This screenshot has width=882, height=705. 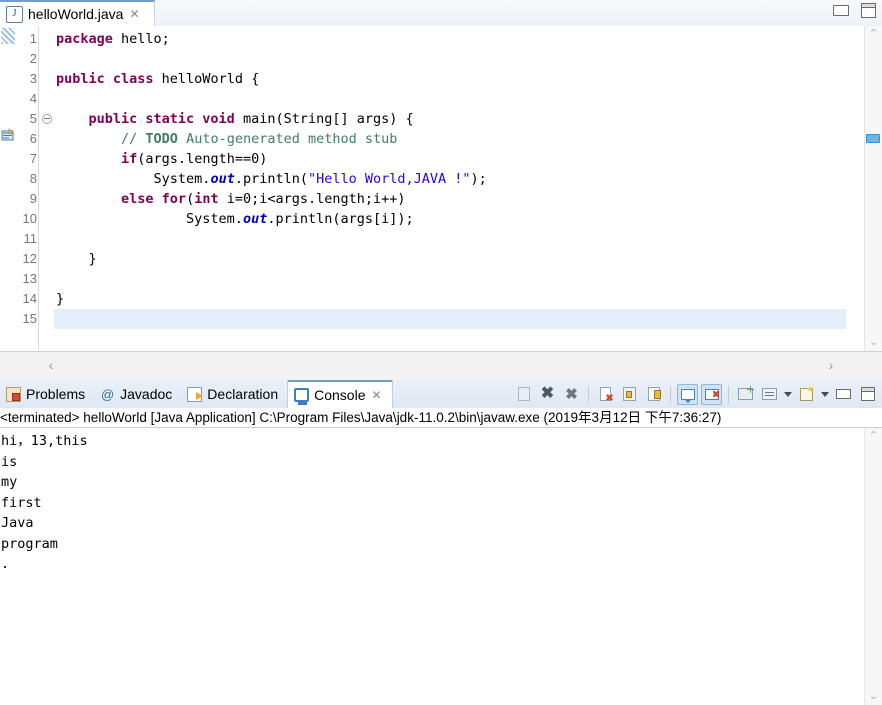 What do you see at coordinates (133, 139) in the screenshot?
I see `code-token: //` at bounding box center [133, 139].